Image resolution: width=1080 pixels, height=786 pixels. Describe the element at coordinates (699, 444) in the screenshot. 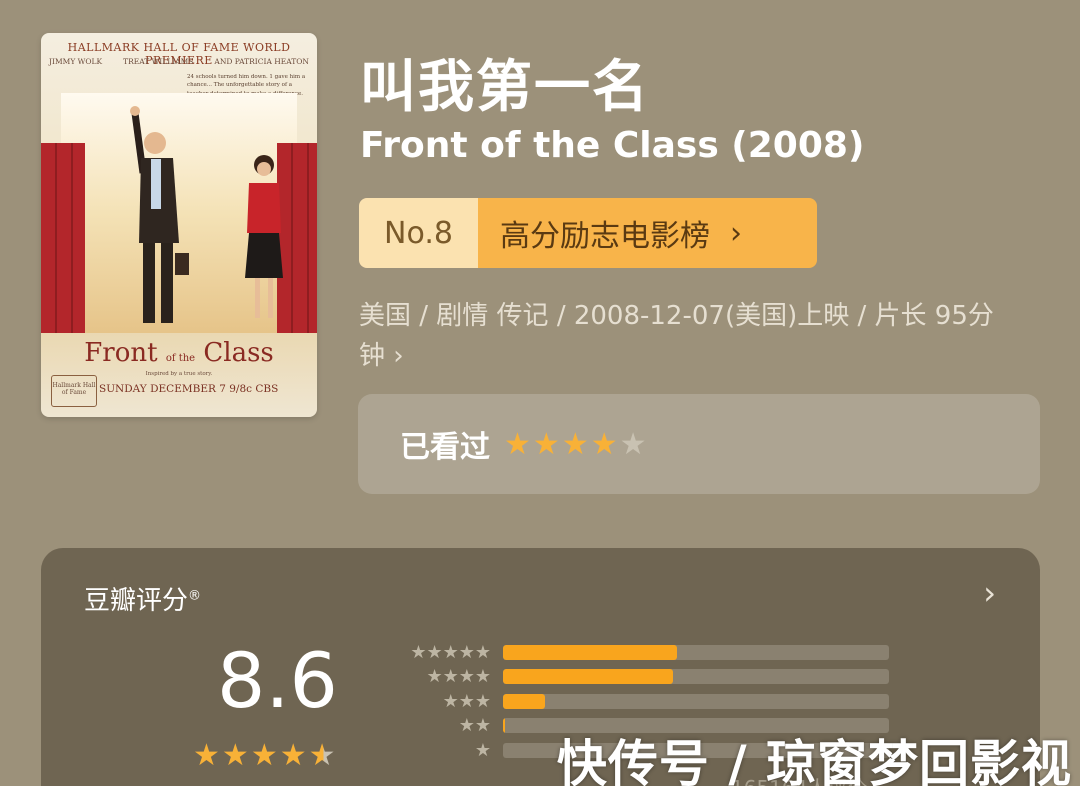

I see `watched-status-card: 已看过 ★★★★★` at that location.